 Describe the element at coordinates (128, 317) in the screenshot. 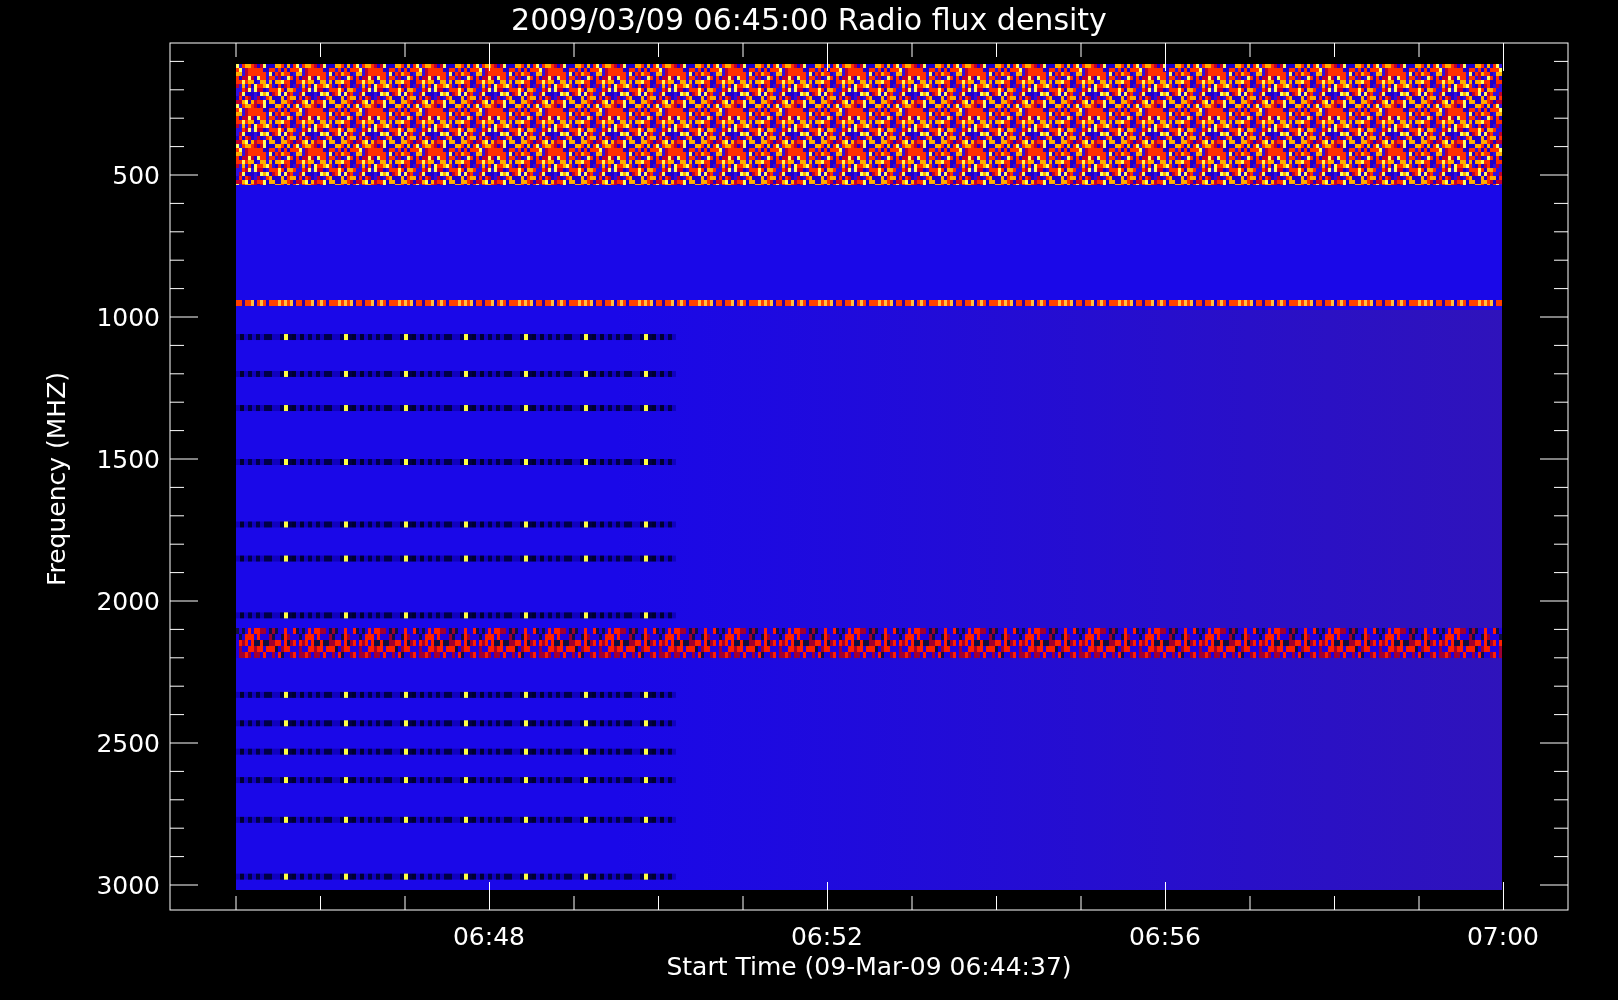

I see `y-tick-label: 1000` at that location.